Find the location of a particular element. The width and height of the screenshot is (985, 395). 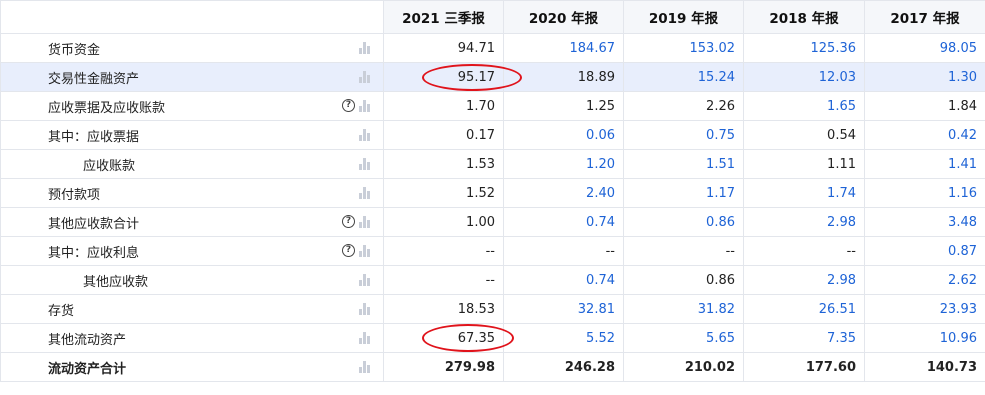

value-cell: 1.51 is located at coordinates (683, 164).